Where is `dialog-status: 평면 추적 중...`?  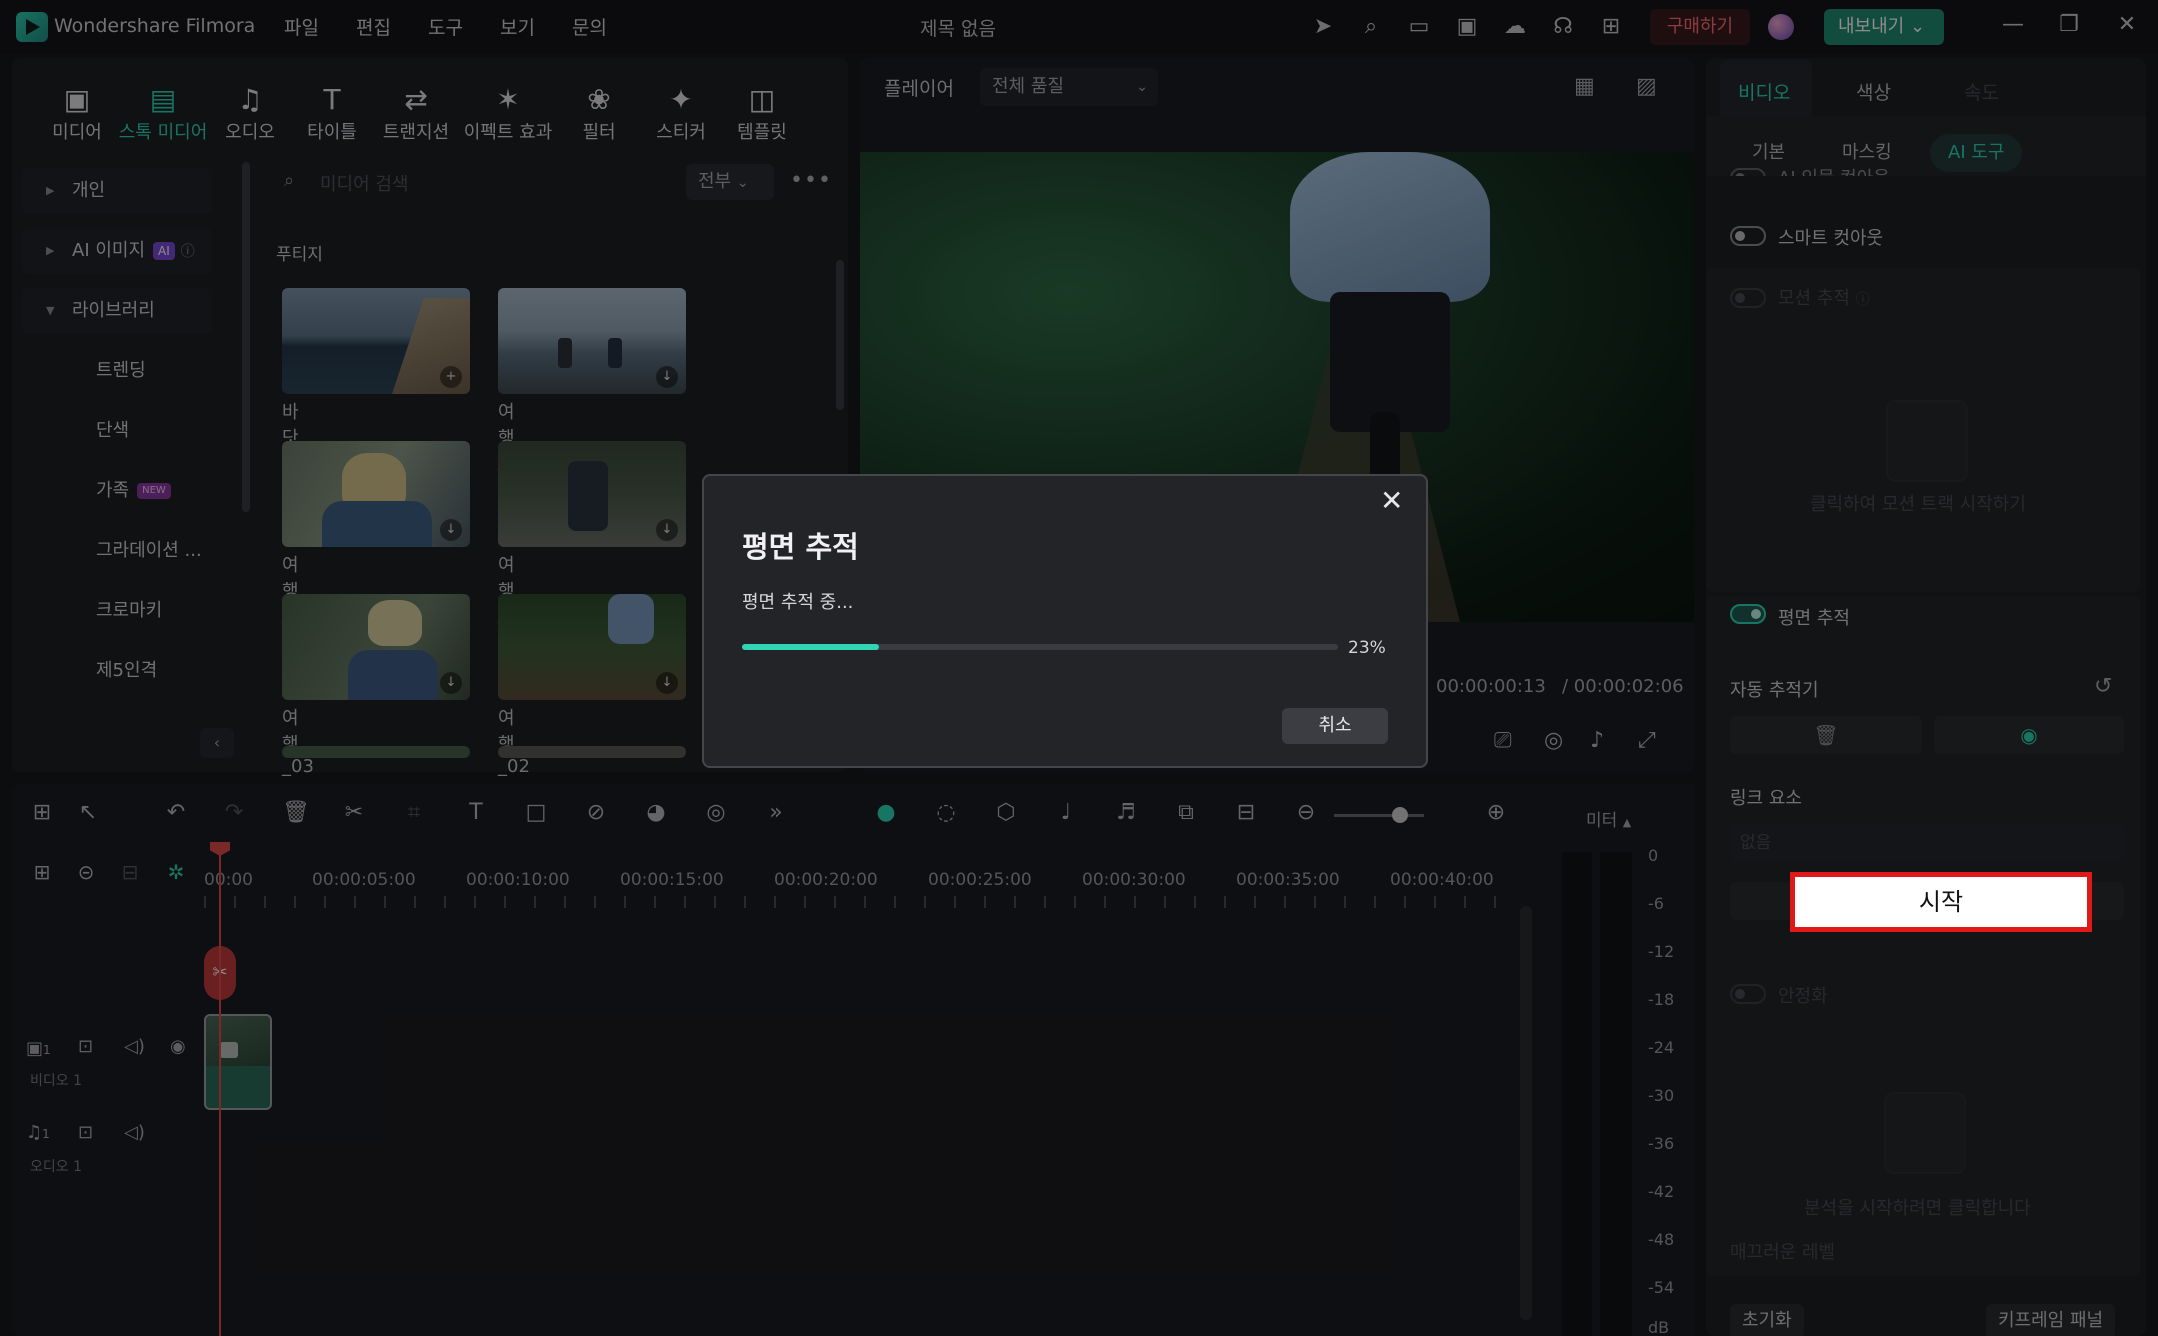
dialog-status: 평면 추적 중... is located at coordinates (798, 602).